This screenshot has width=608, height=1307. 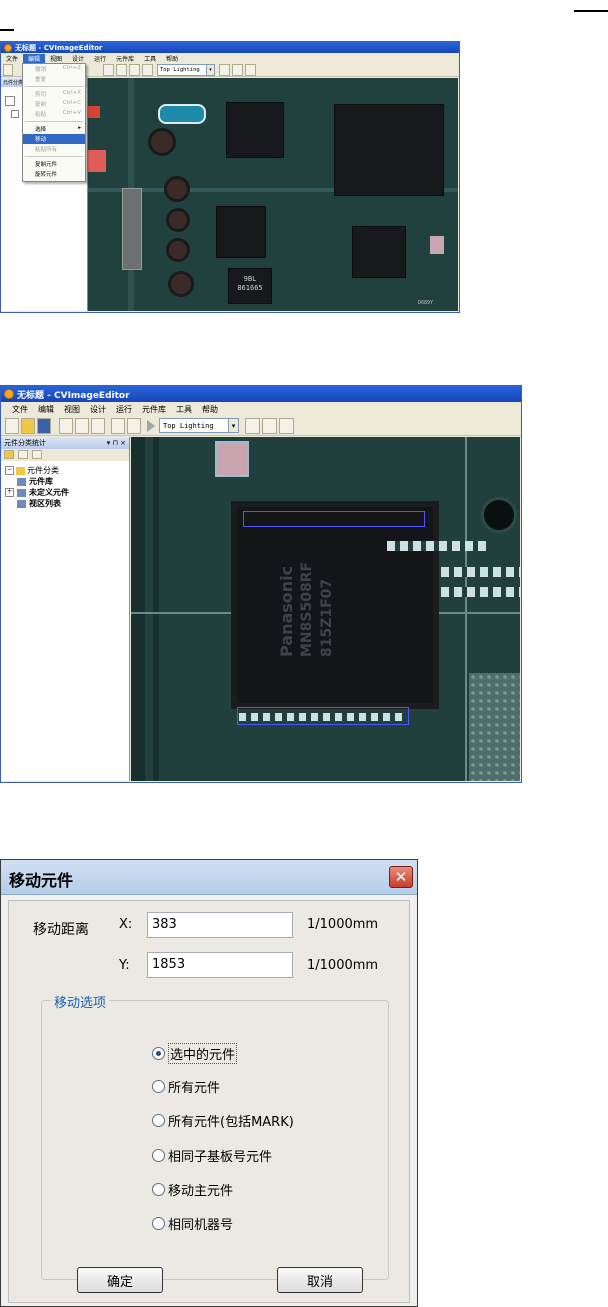 I want to click on menu-separator, so click(x=54, y=121).